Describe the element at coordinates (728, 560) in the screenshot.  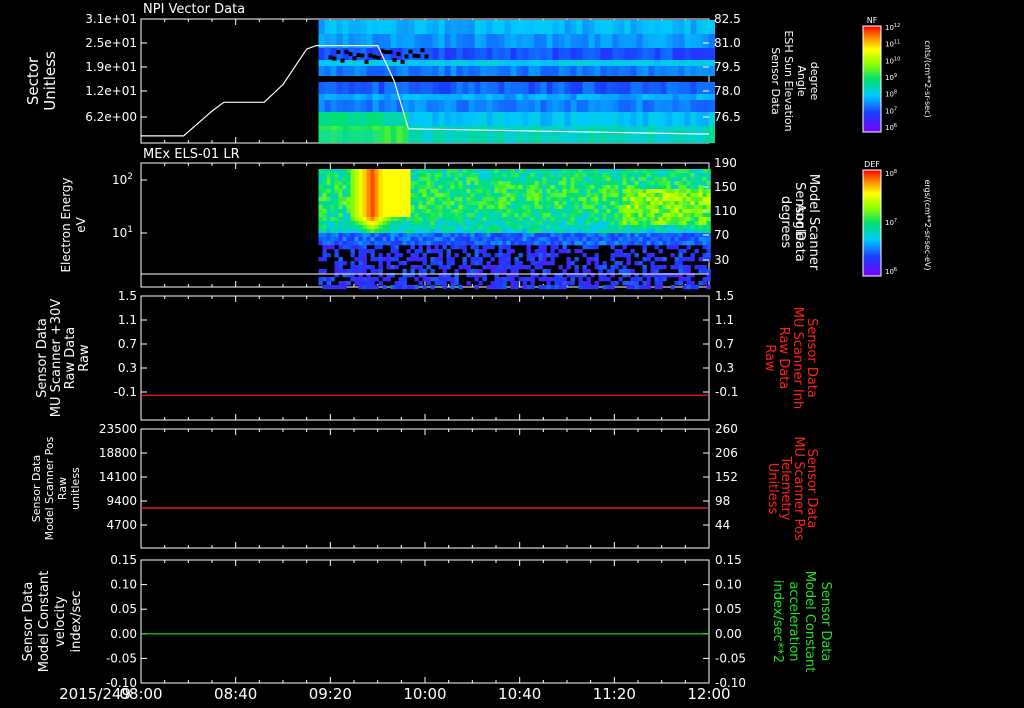
I see `y2-tick-label: 0.15` at that location.